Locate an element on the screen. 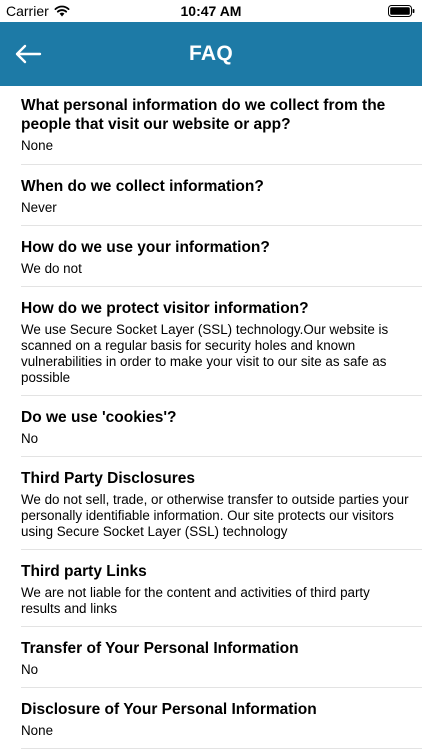  faq-question: Do we use 'cookies'? is located at coordinates (99, 417).